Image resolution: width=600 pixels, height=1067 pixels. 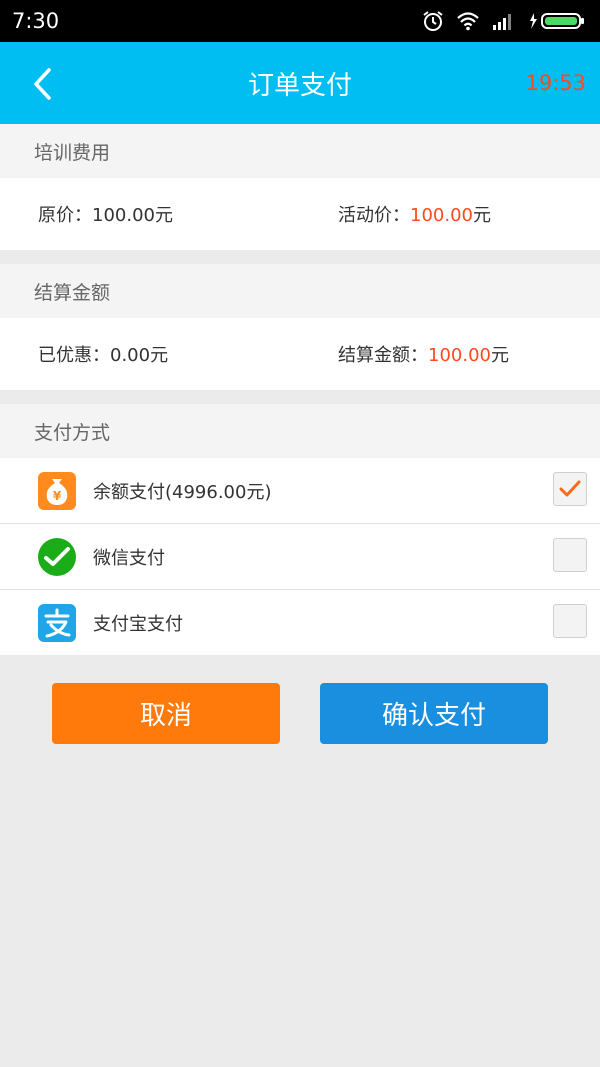 I want to click on section-header-payment: 支付方式, so click(x=300, y=431).